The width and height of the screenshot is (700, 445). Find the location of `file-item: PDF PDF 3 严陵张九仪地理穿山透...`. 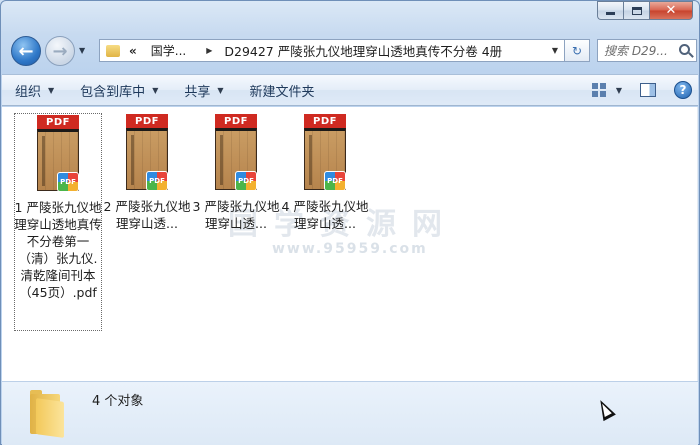

file-item: PDF PDF 3 严陵张九仪地理穿山透... is located at coordinates (236, 172).